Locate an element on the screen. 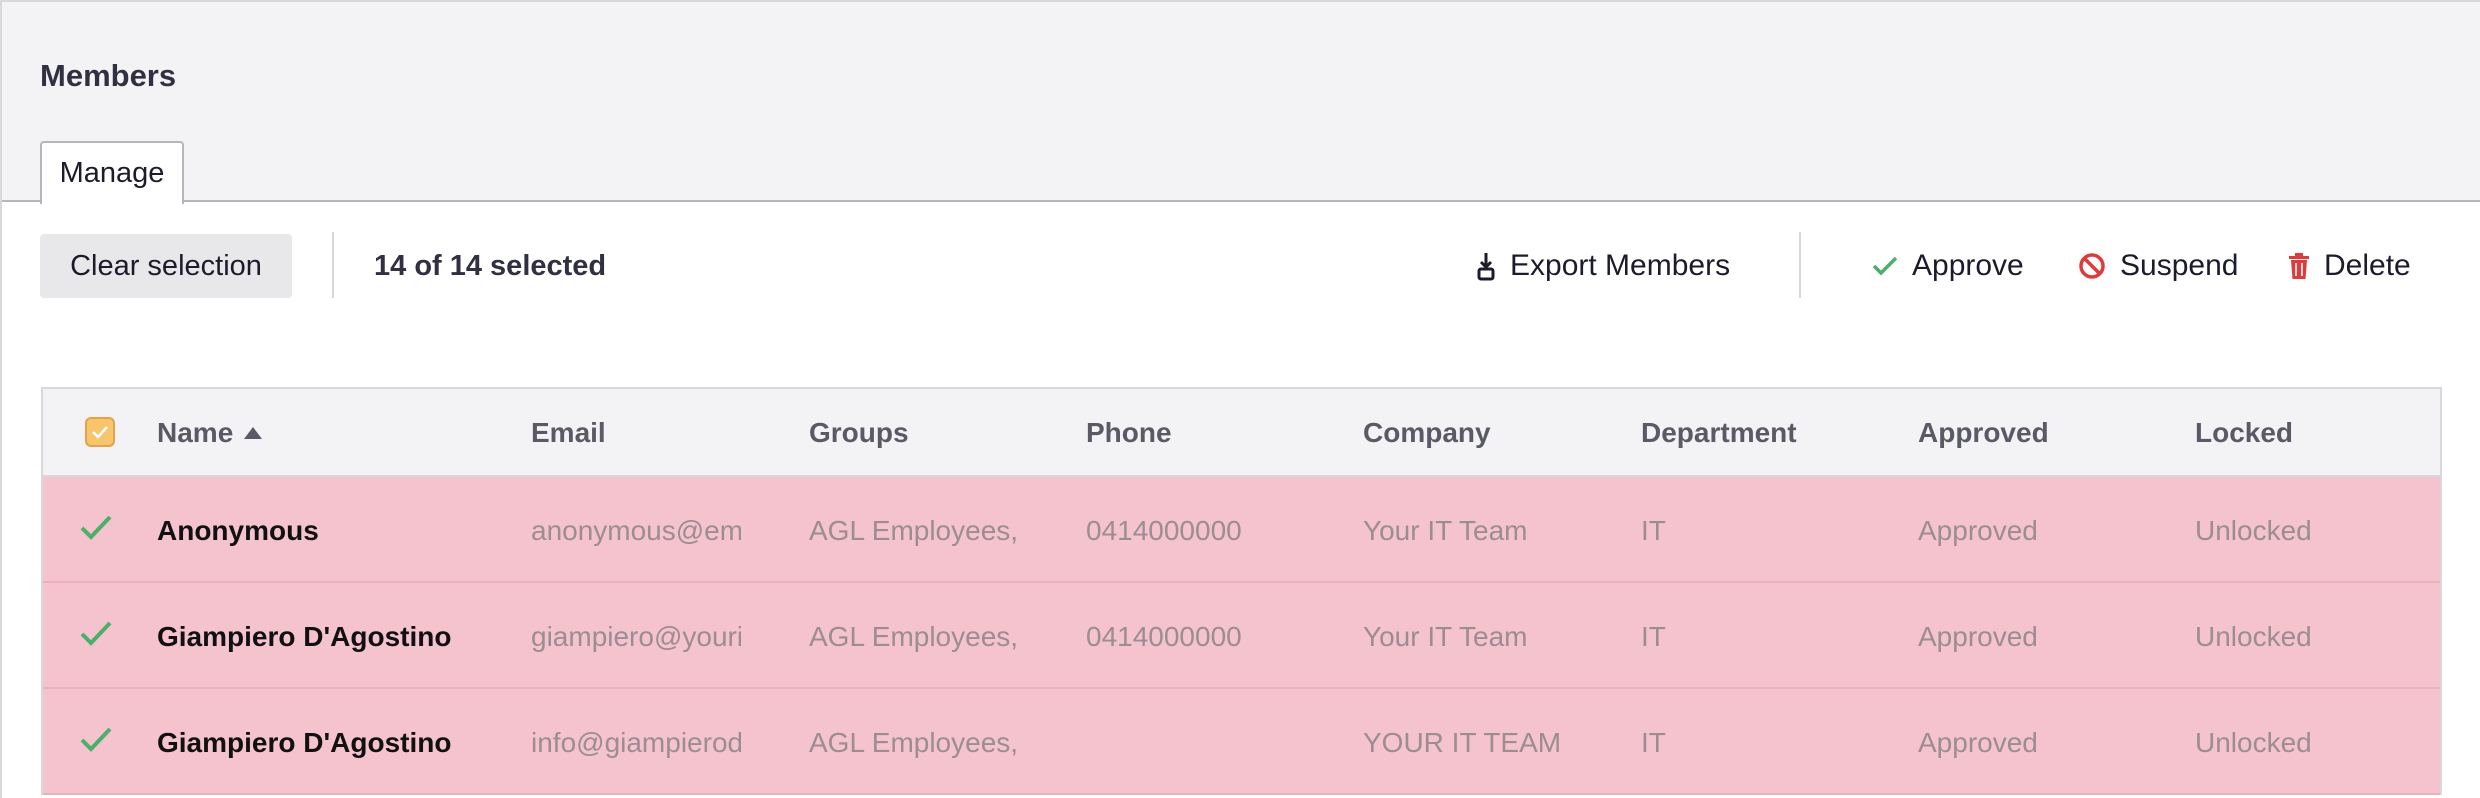 This screenshot has height=798, width=2480. column-header-email: Email is located at coordinates (568, 433).